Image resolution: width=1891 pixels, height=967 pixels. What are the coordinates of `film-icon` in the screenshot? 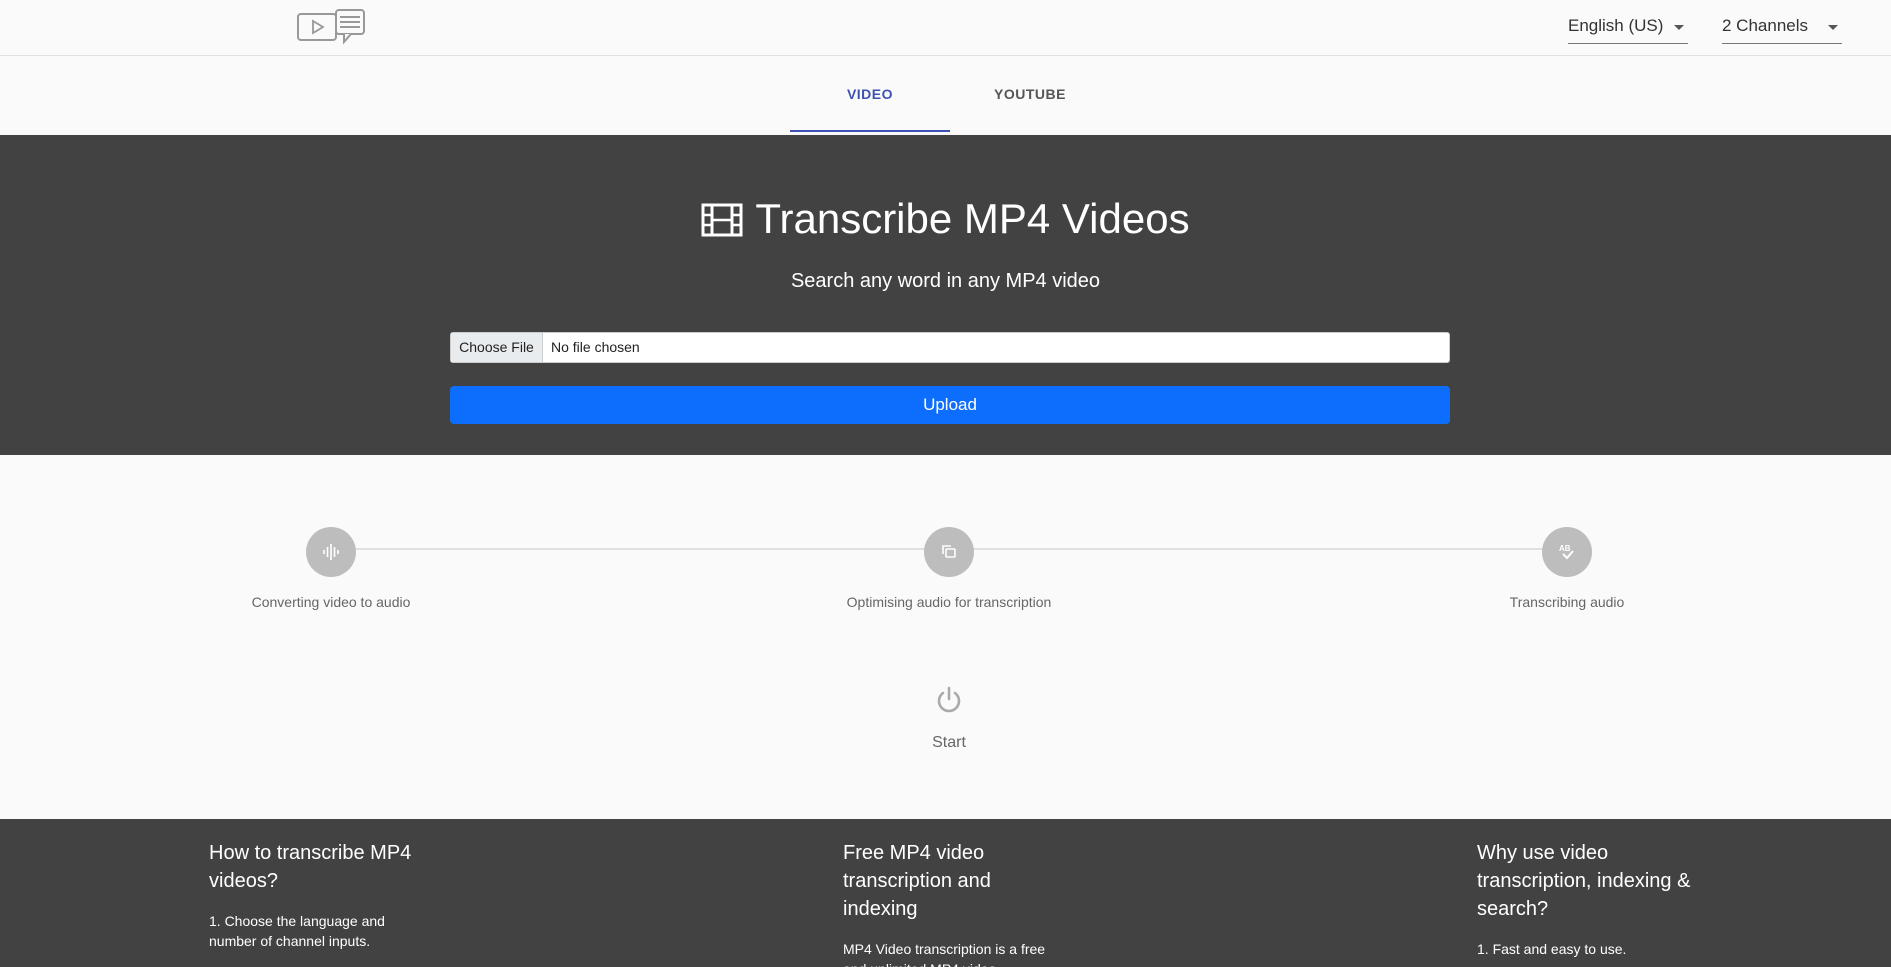 It's located at (722, 220).